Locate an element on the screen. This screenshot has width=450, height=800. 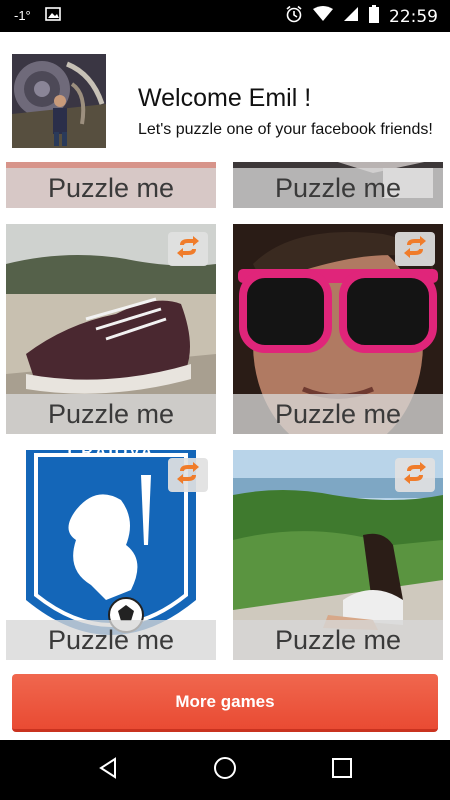
status-left: -1° is located at coordinates (37, 15).